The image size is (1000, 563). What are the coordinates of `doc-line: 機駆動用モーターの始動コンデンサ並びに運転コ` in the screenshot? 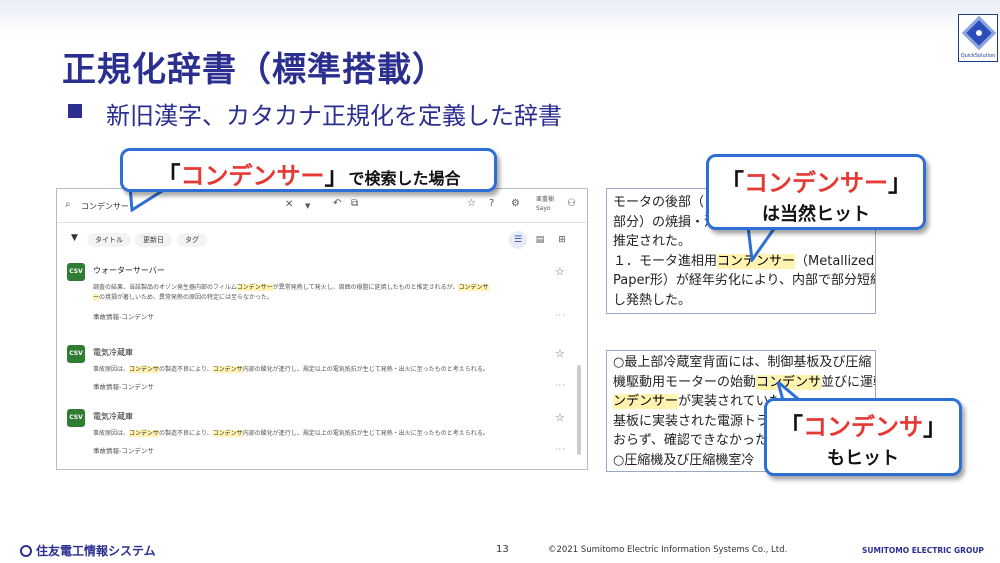 It's located at (744, 383).